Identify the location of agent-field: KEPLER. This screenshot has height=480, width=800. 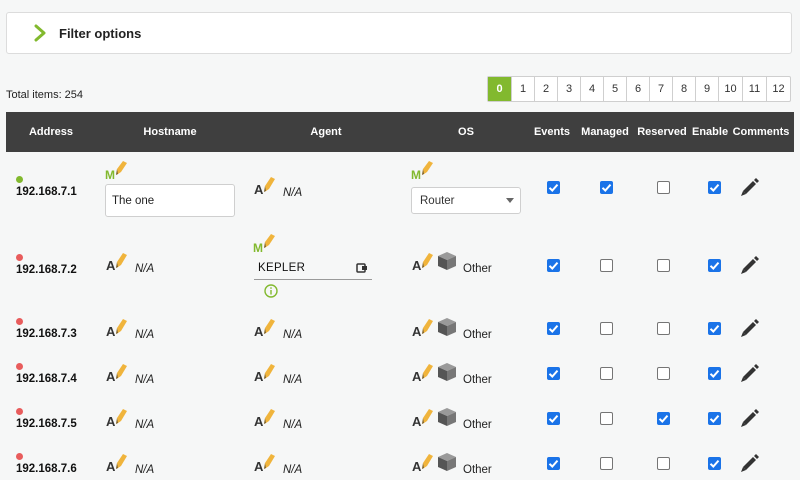
(313, 269).